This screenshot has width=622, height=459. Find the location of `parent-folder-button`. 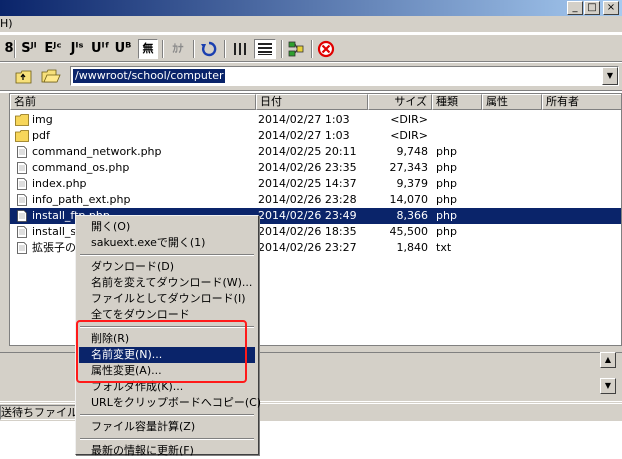

parent-folder-button is located at coordinates (24, 77).